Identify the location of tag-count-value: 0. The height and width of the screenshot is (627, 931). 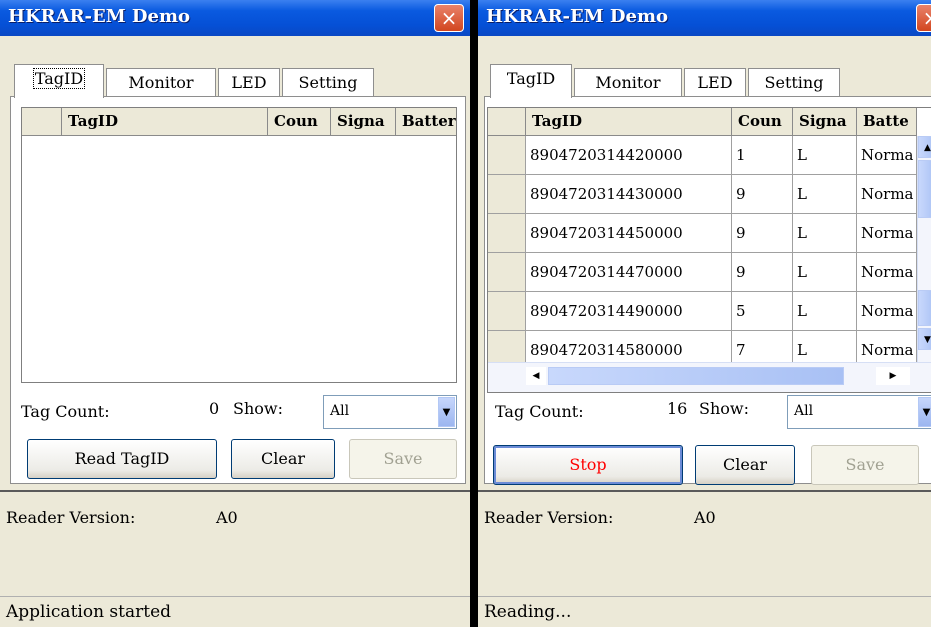
(214, 408).